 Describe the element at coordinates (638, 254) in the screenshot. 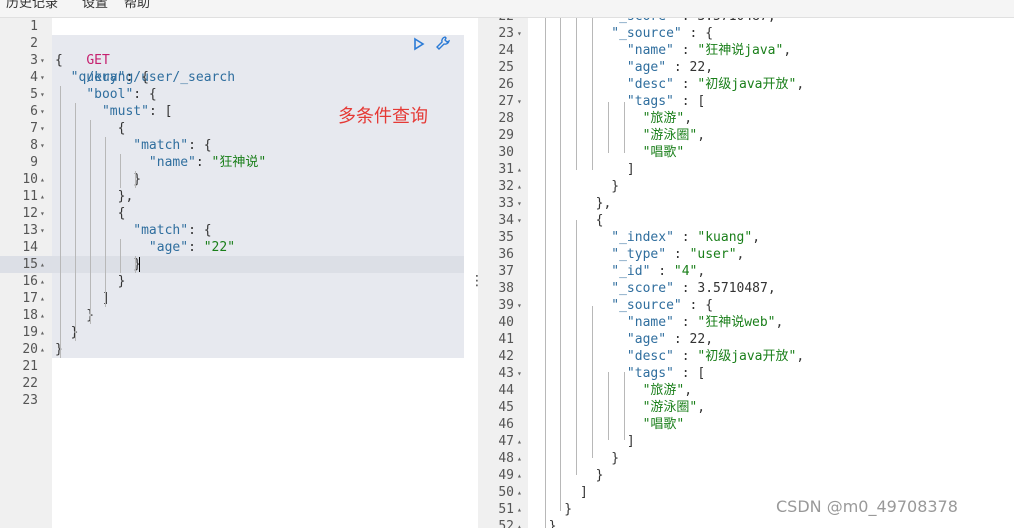

I see `code-line: "_type" : "user",` at that location.